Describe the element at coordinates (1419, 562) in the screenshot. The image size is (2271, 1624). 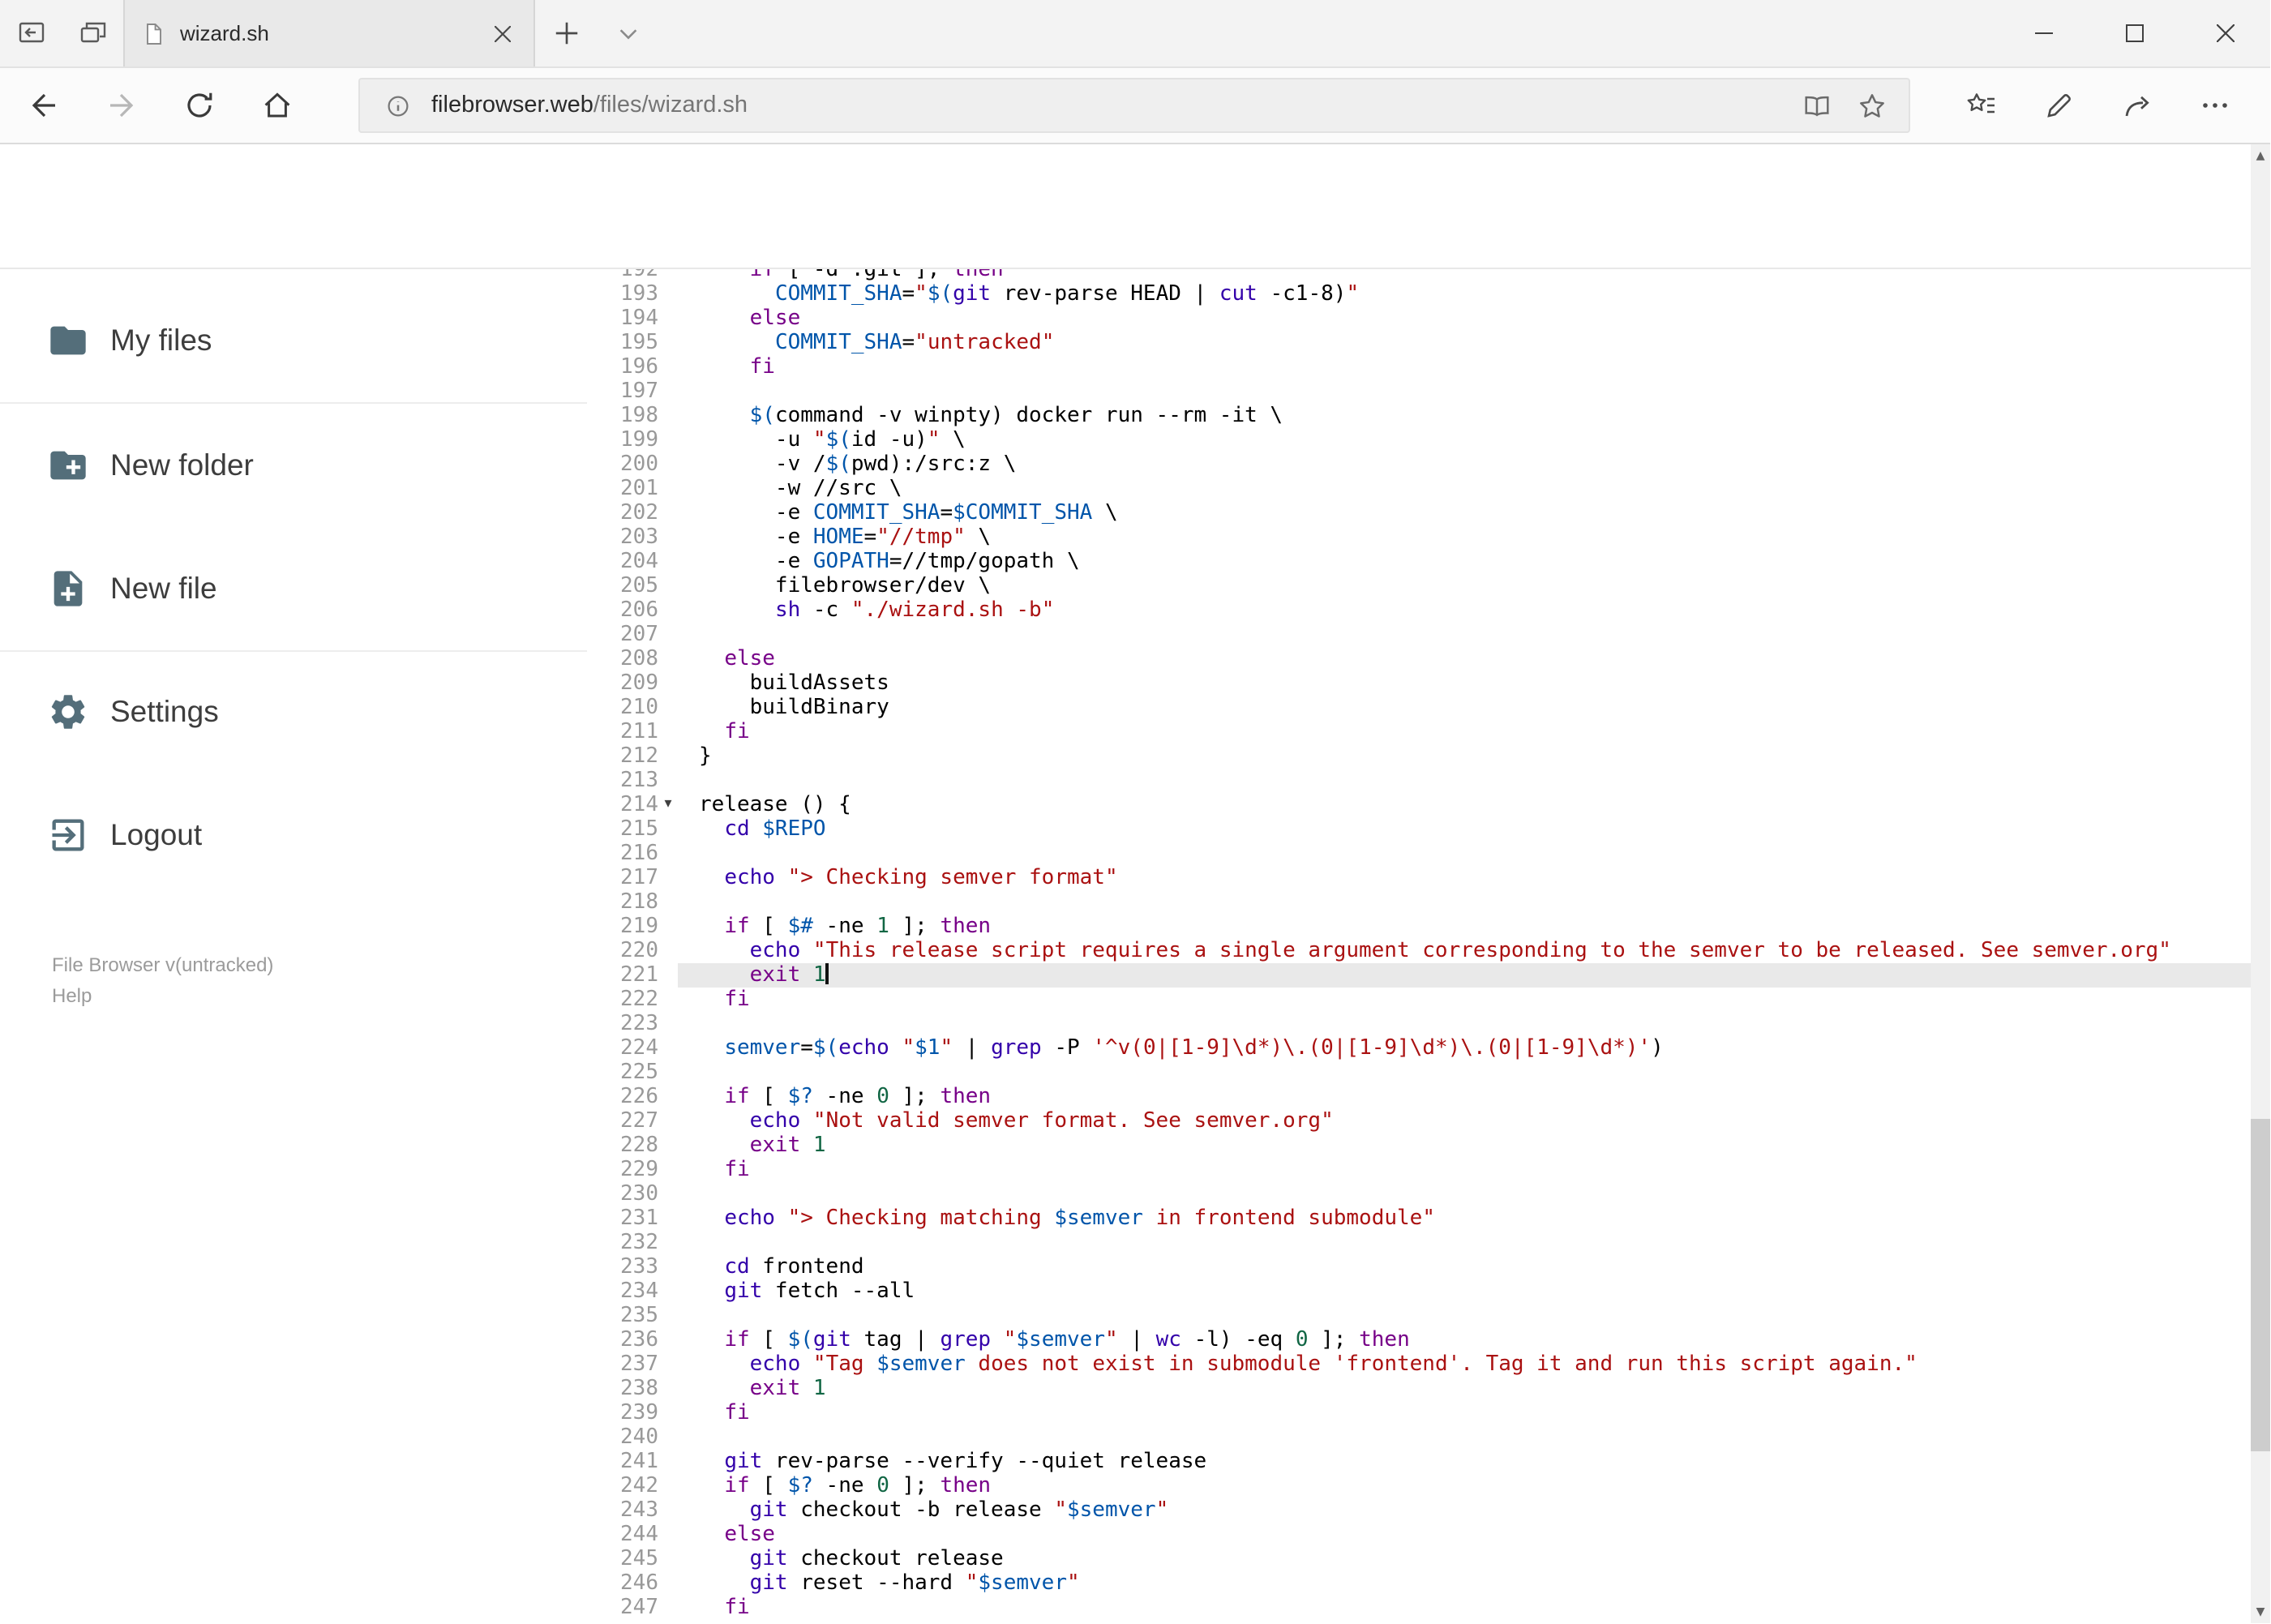
I see `code-line: 204 -e GOPATH=//tmp/gopath \` at that location.